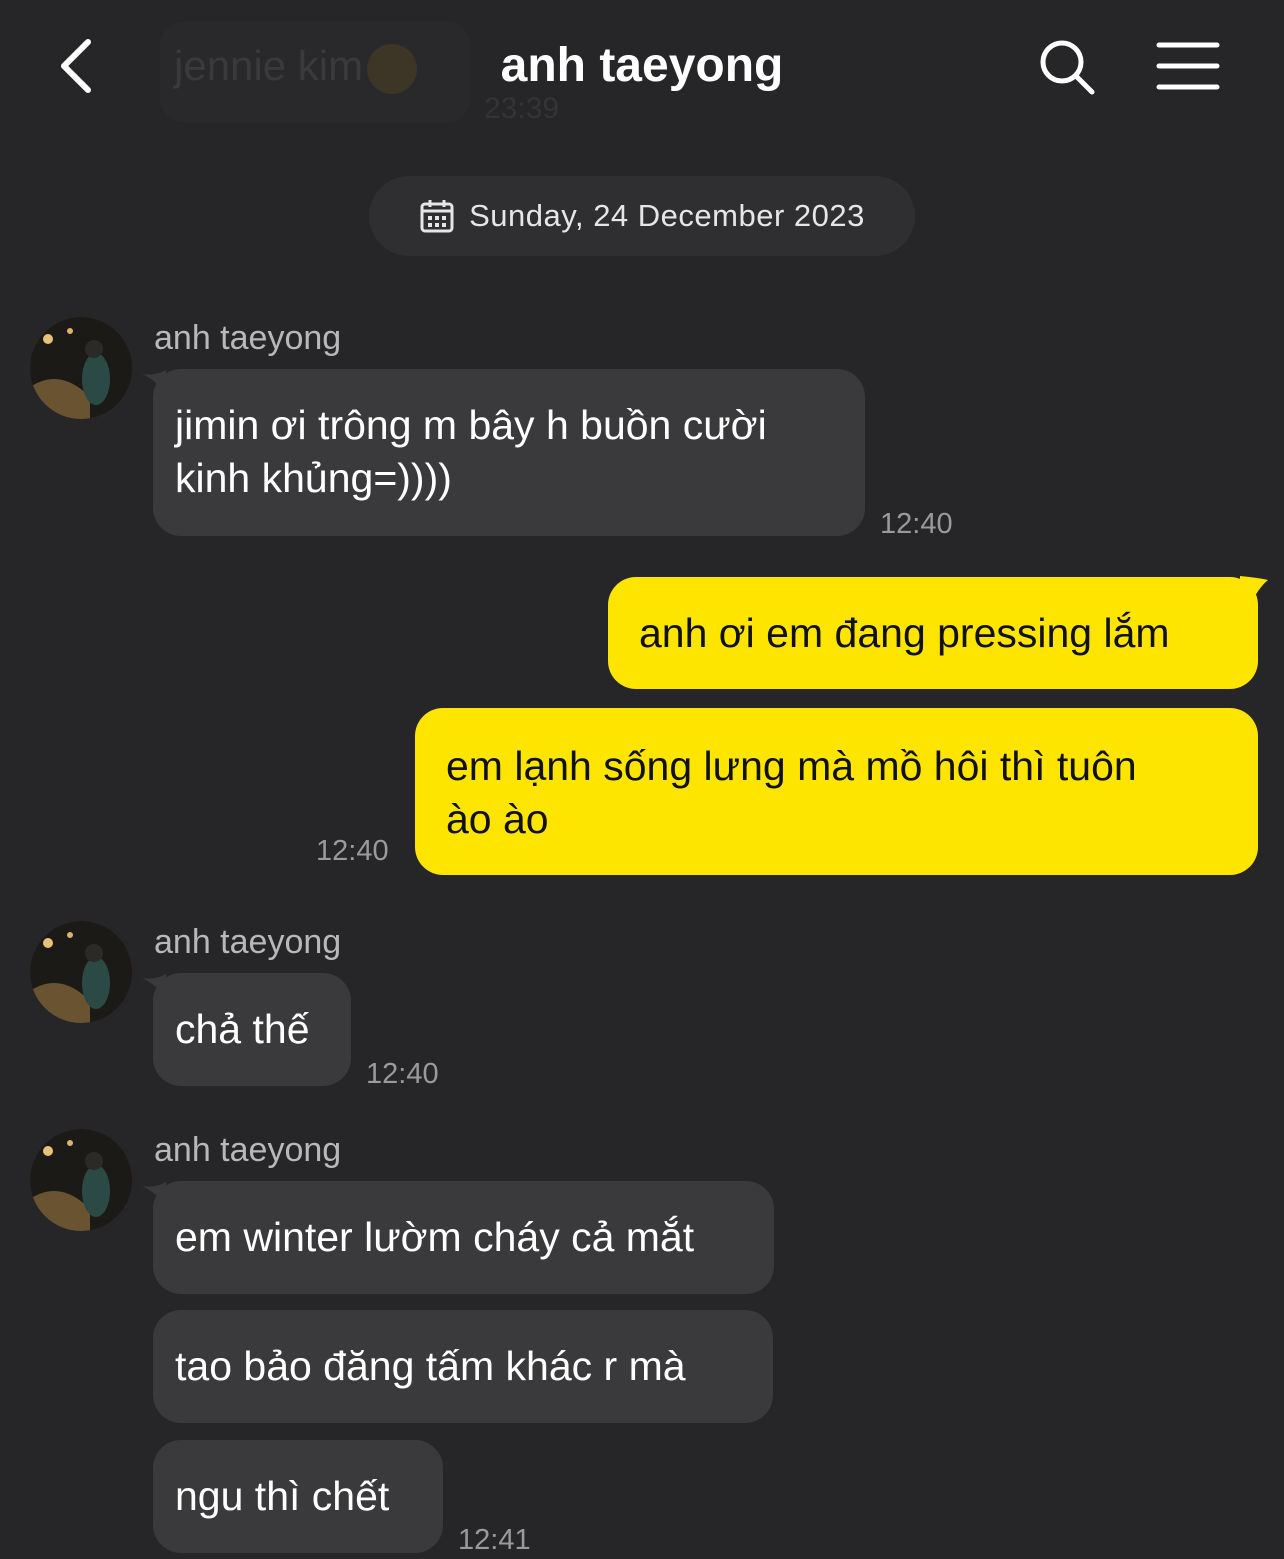 The width and height of the screenshot is (1284, 1559). I want to click on date-divider: Sunday, 24 December 2023, so click(642, 216).